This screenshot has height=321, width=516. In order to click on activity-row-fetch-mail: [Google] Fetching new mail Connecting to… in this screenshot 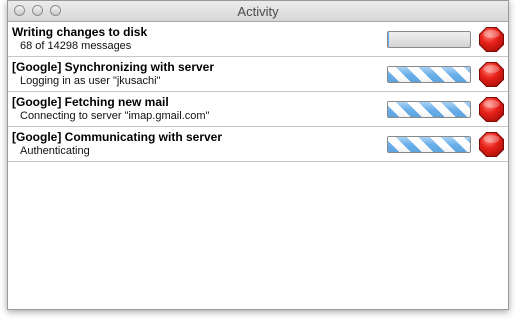, I will do `click(258, 109)`.